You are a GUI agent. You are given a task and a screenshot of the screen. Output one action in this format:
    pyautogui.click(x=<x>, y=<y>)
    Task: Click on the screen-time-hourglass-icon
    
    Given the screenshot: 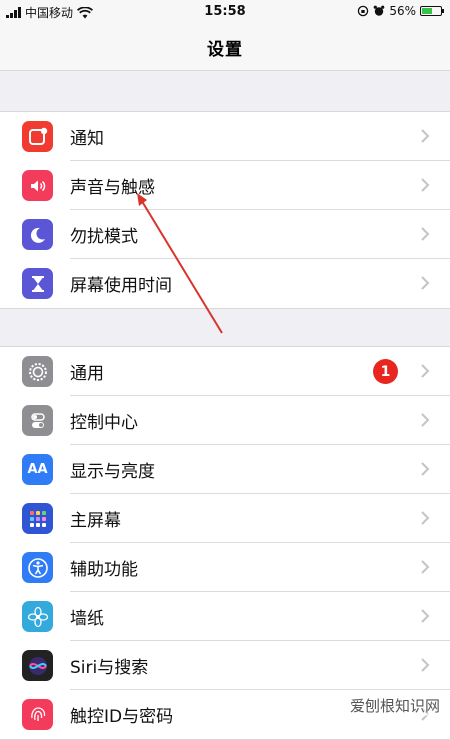 What is the action you would take?
    pyautogui.click(x=37, y=283)
    